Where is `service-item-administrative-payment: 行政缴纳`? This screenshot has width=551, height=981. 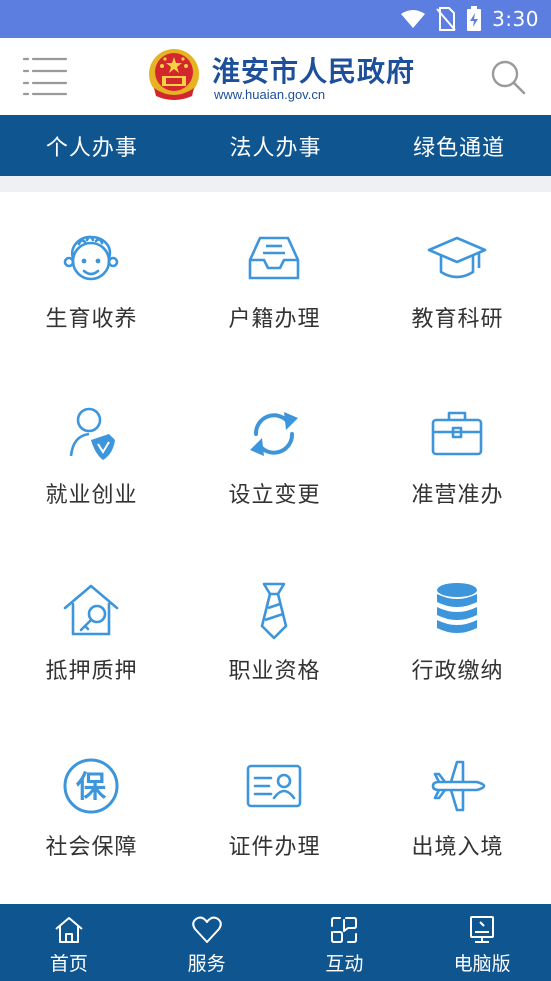 service-item-administrative-payment: 行政缴纳 is located at coordinates (457, 632).